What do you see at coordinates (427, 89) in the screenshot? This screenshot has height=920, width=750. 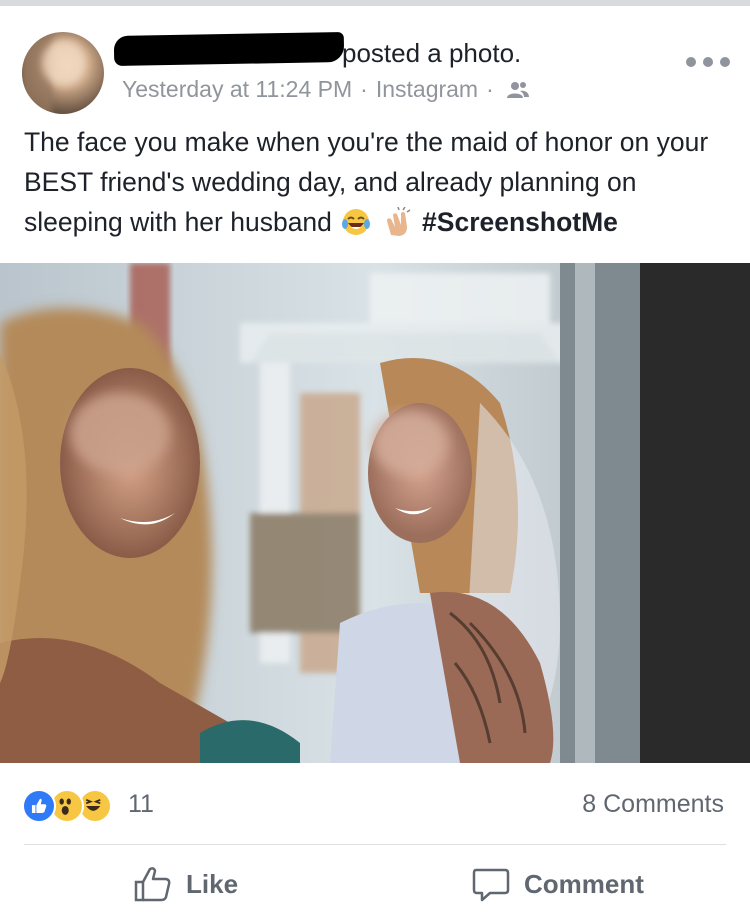 I see `post-source: Instagram` at bounding box center [427, 89].